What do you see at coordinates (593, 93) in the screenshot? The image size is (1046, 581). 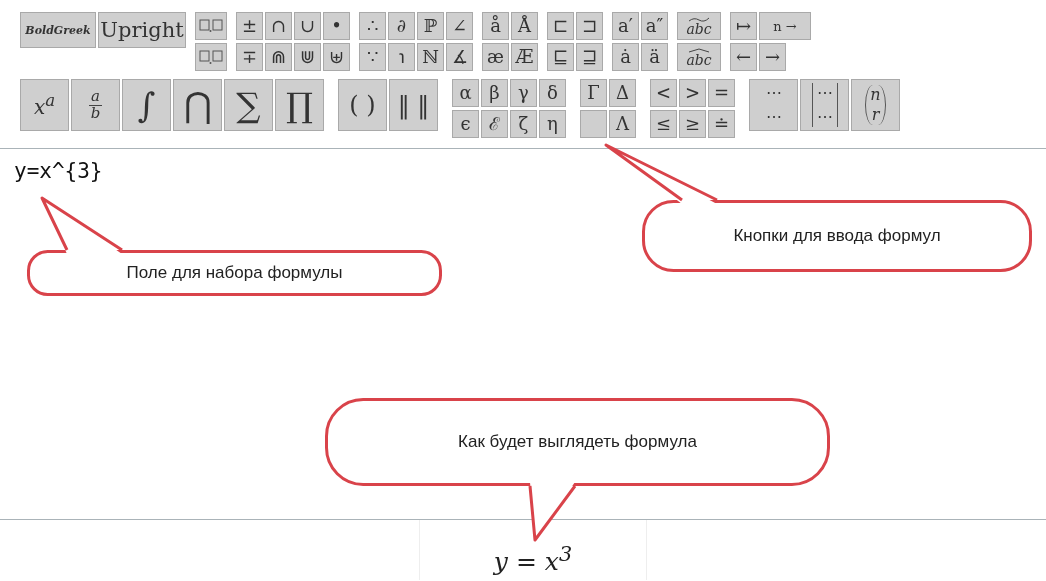 I see `symbol-button: Γ` at bounding box center [593, 93].